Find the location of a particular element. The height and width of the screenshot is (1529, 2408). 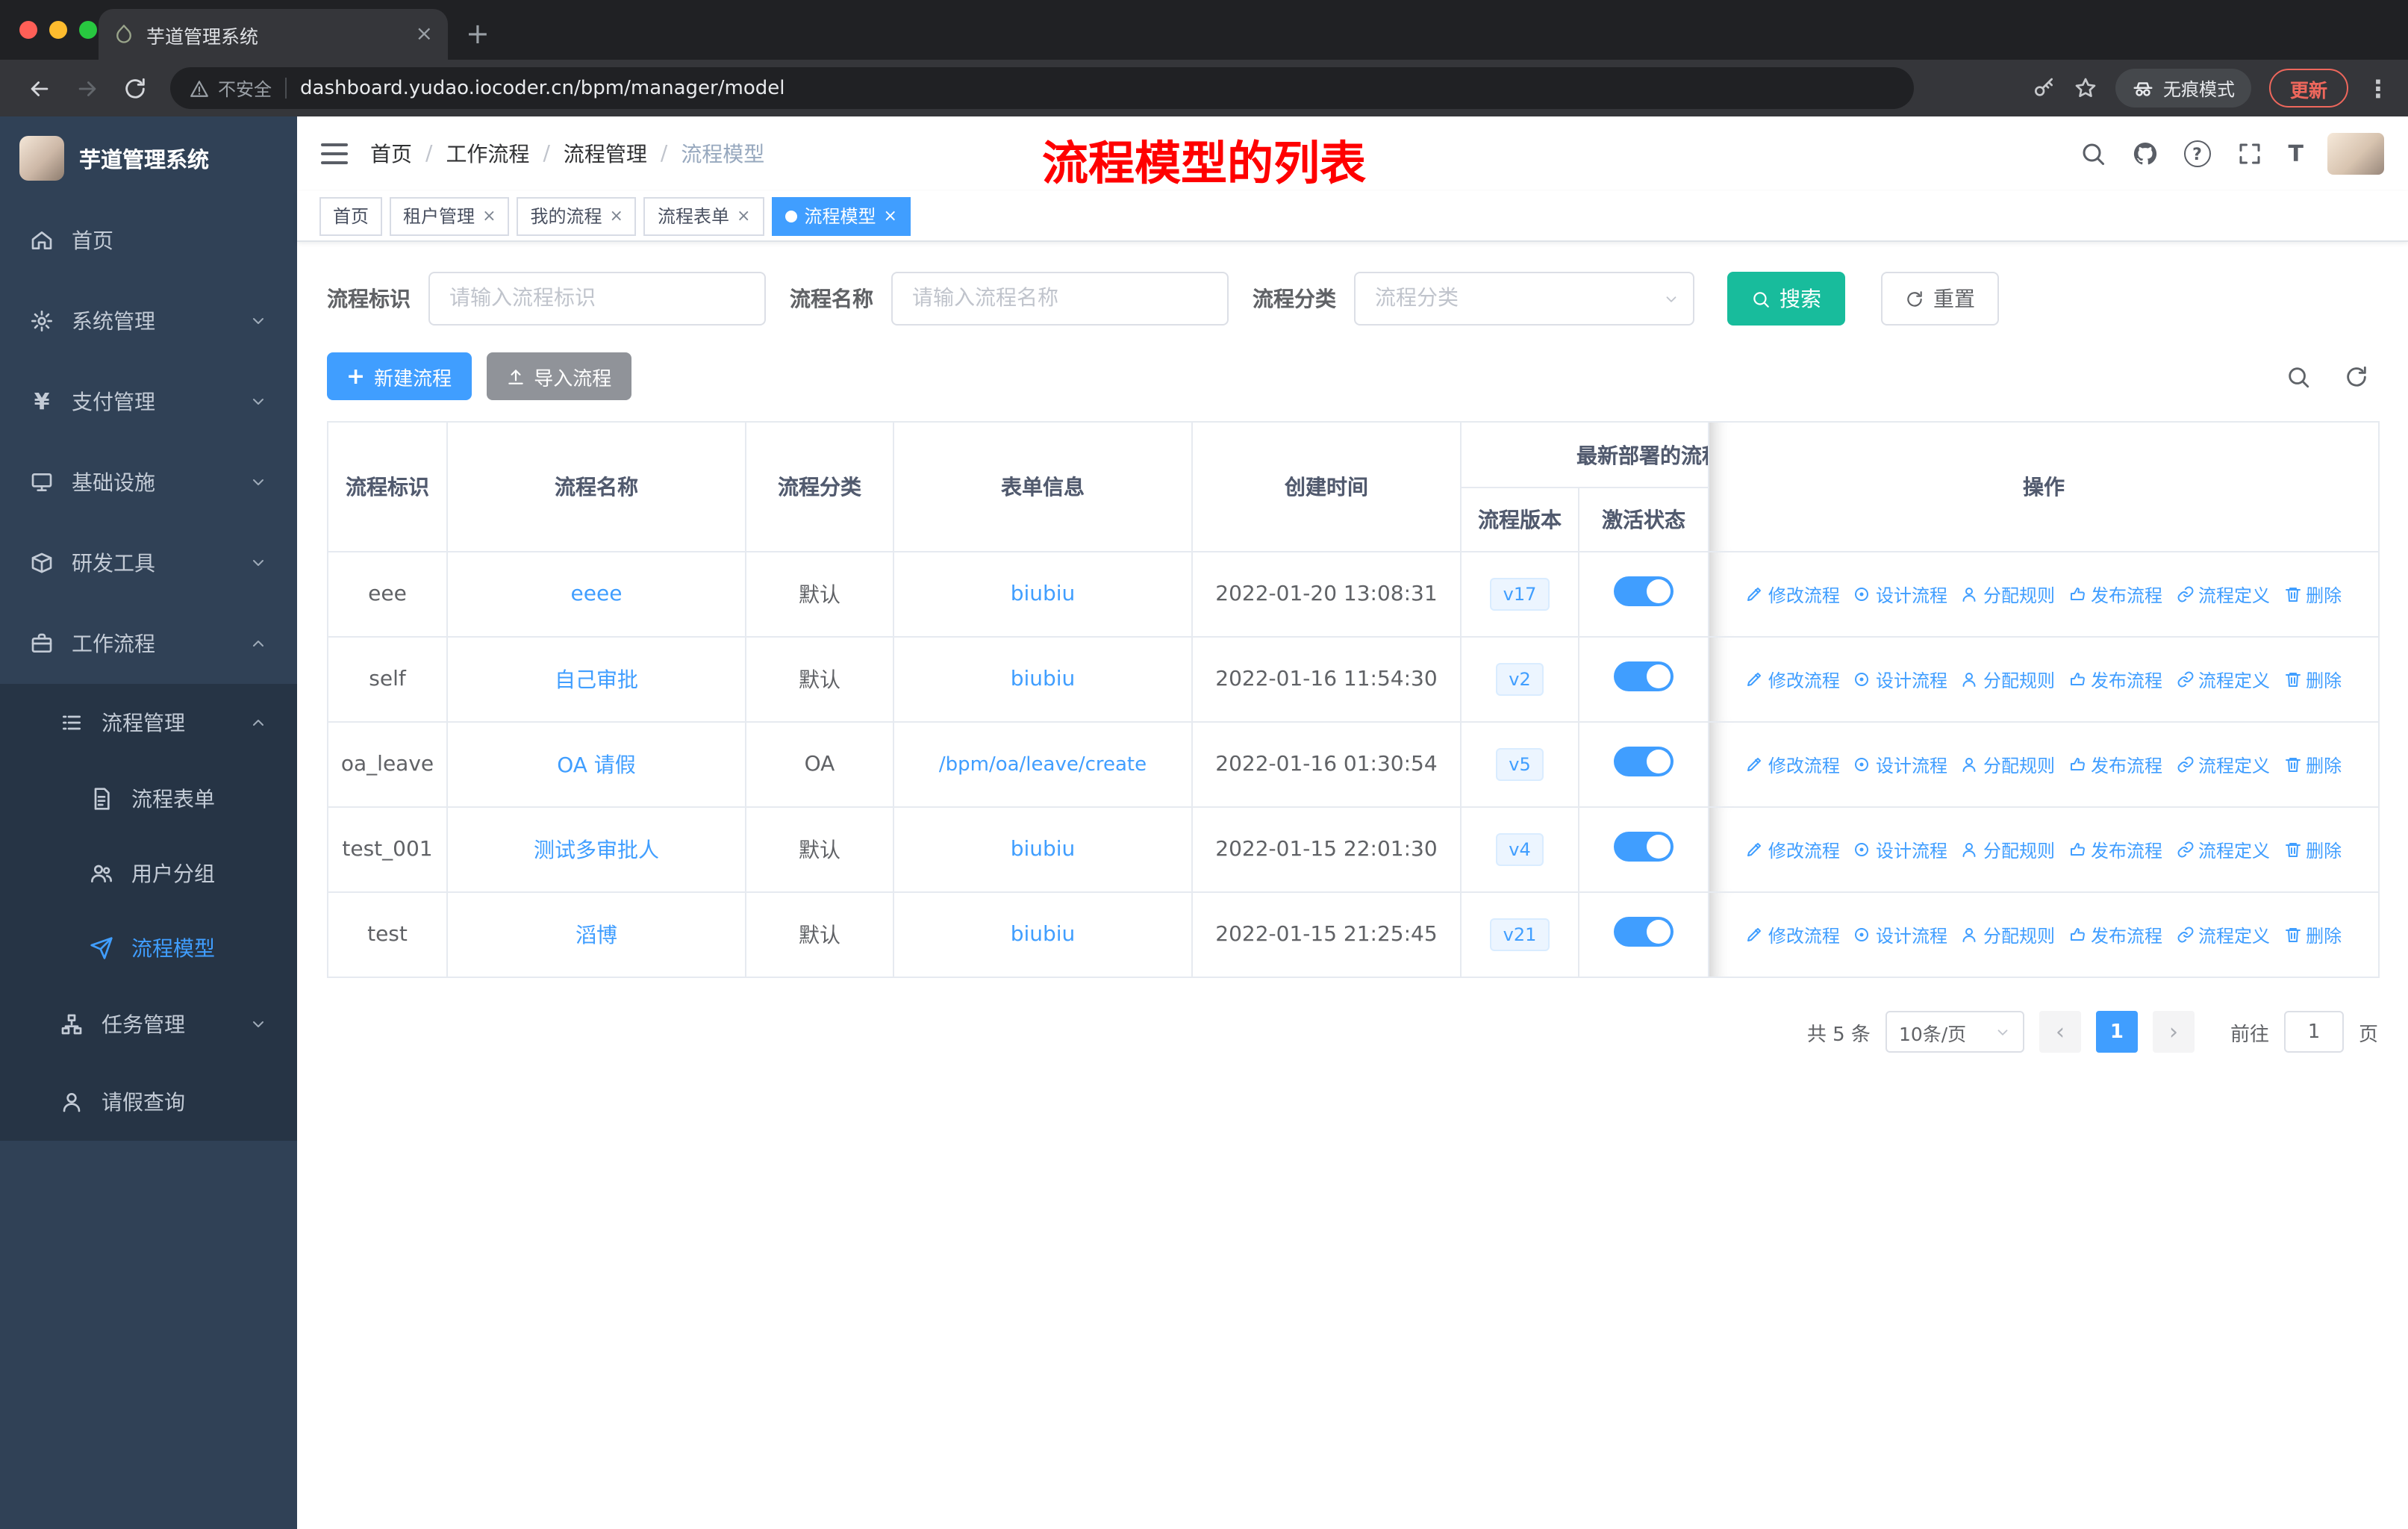

category-select is located at coordinates (1524, 299).